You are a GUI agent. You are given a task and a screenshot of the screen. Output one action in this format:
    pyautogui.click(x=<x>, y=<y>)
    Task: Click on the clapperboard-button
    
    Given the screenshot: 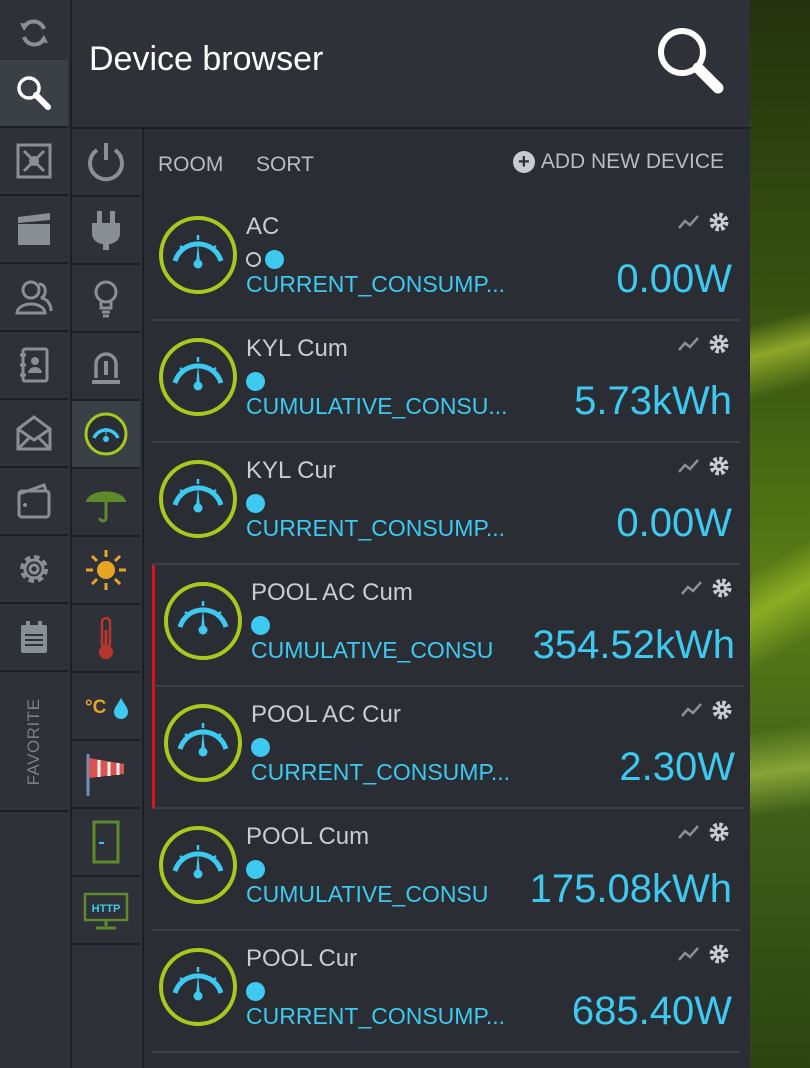 What is the action you would take?
    pyautogui.click(x=34, y=230)
    